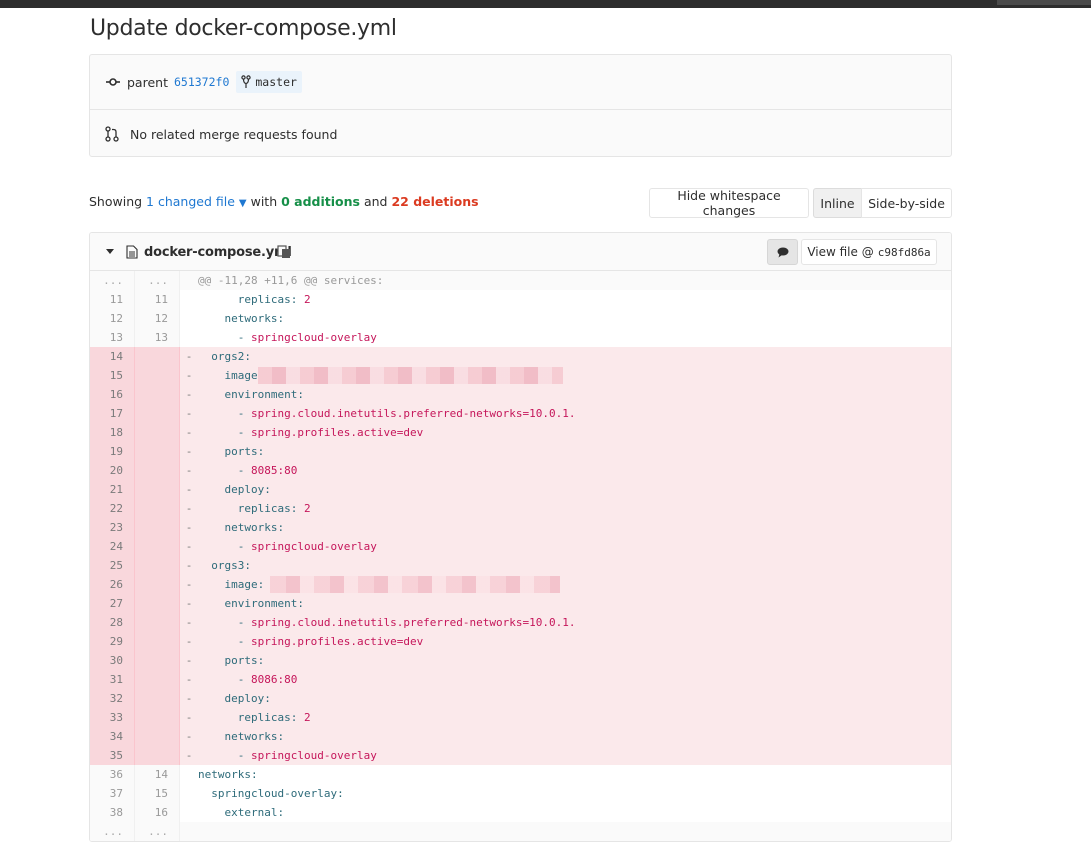 The width and height of the screenshot is (1091, 849). I want to click on code-content: - springcloud-overlay, so click(574, 546).